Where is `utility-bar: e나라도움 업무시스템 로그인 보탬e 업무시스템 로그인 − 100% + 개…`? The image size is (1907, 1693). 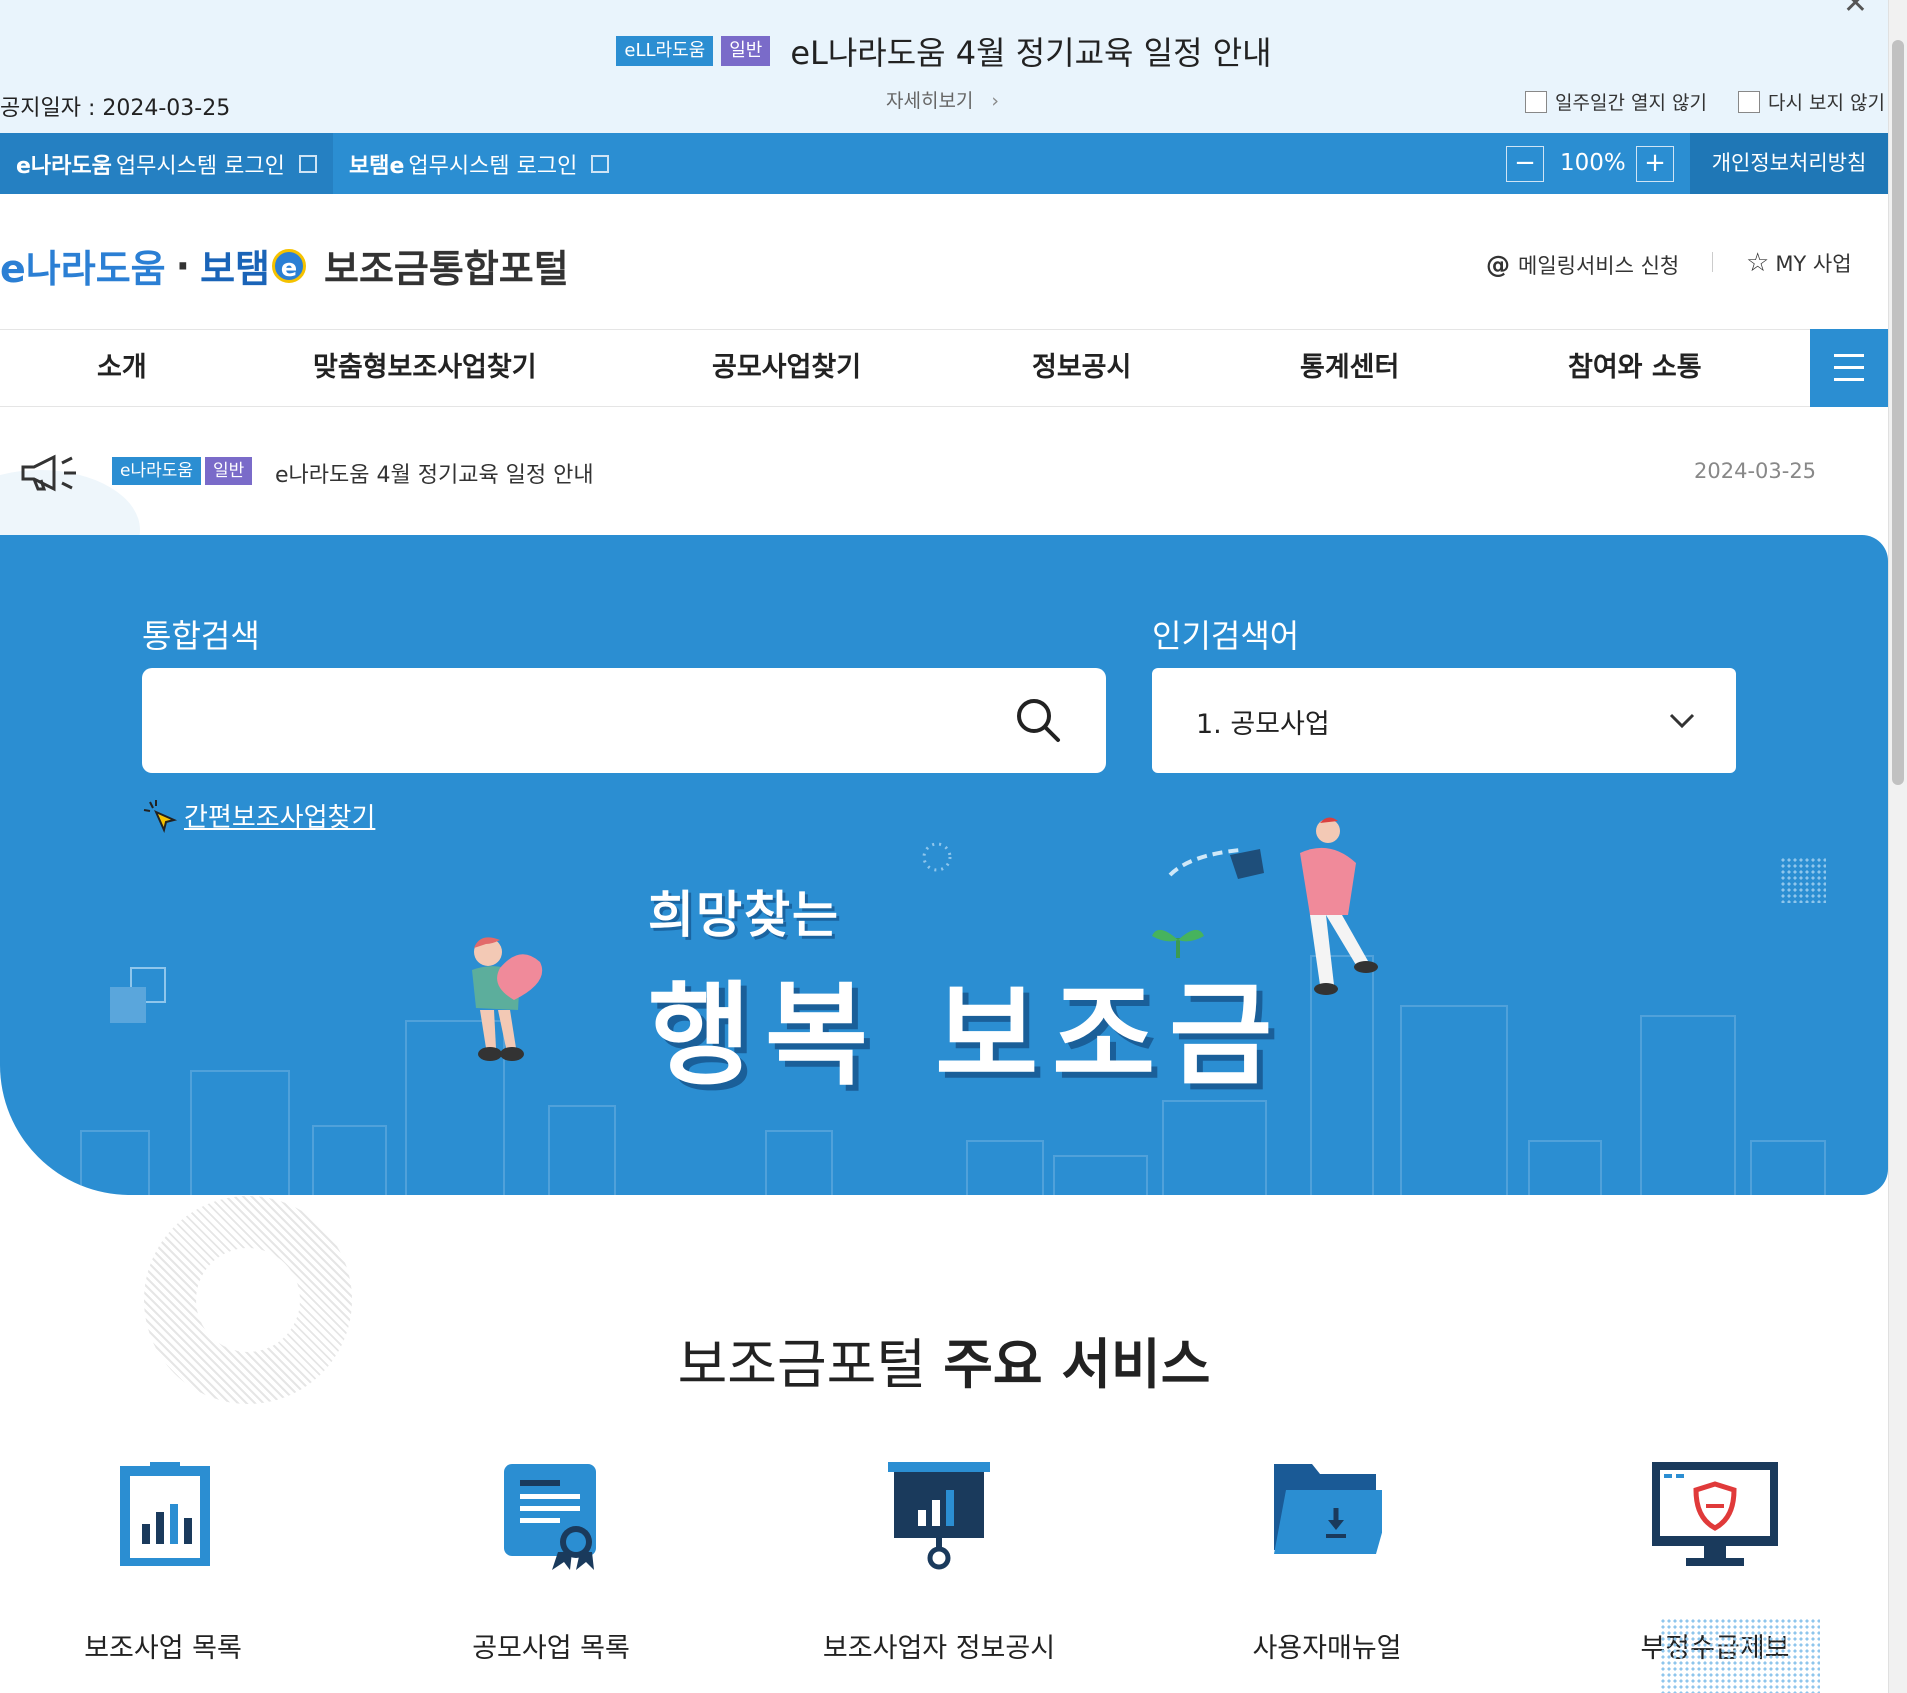 utility-bar: e나라도움 업무시스템 로그인 보탬e 업무시스템 로그인 − 100% + 개… is located at coordinates (944, 163).